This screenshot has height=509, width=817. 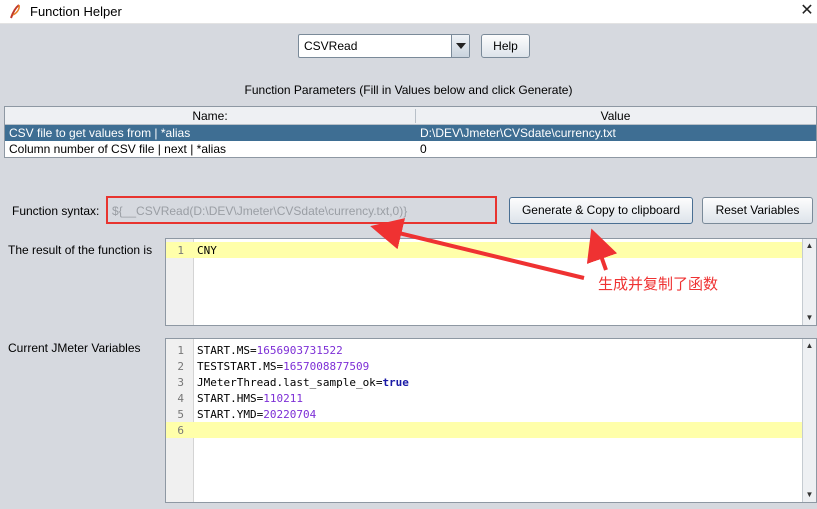 I want to click on variable-entry: START.YMD=20220704, so click(x=257, y=414).